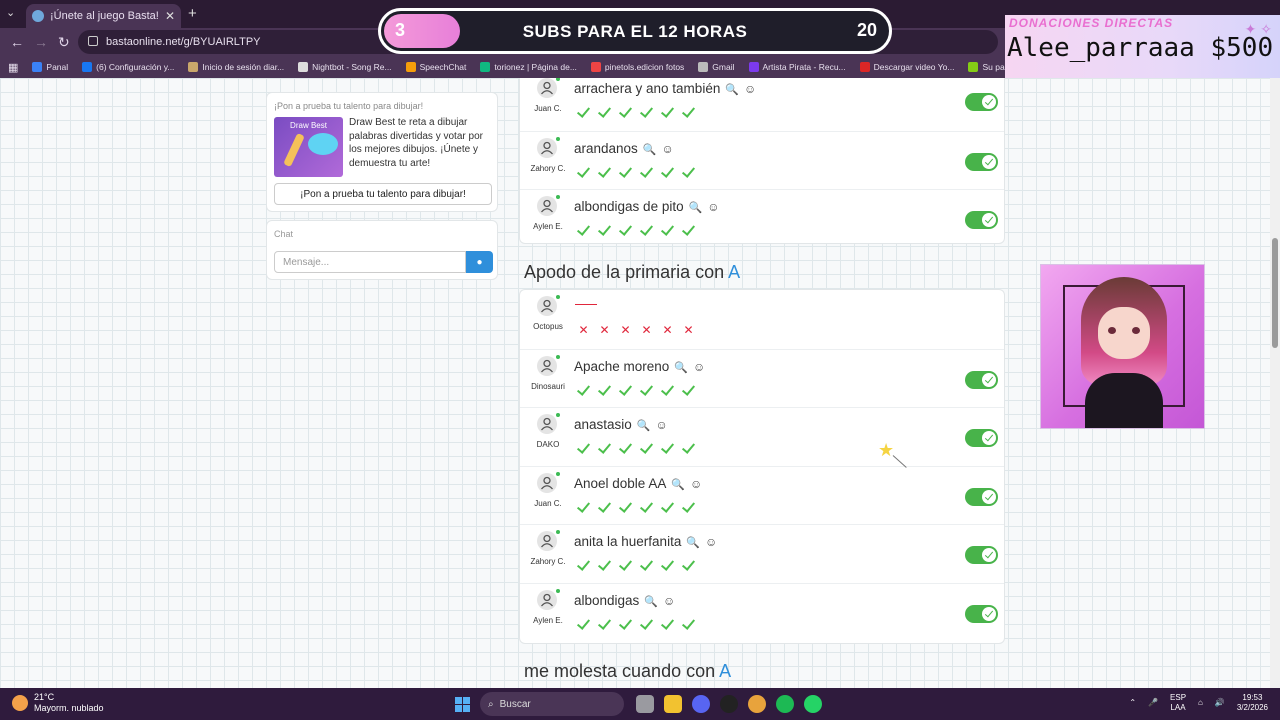 The width and height of the screenshot is (1280, 720). I want to click on chrome-icon, so click(757, 704).